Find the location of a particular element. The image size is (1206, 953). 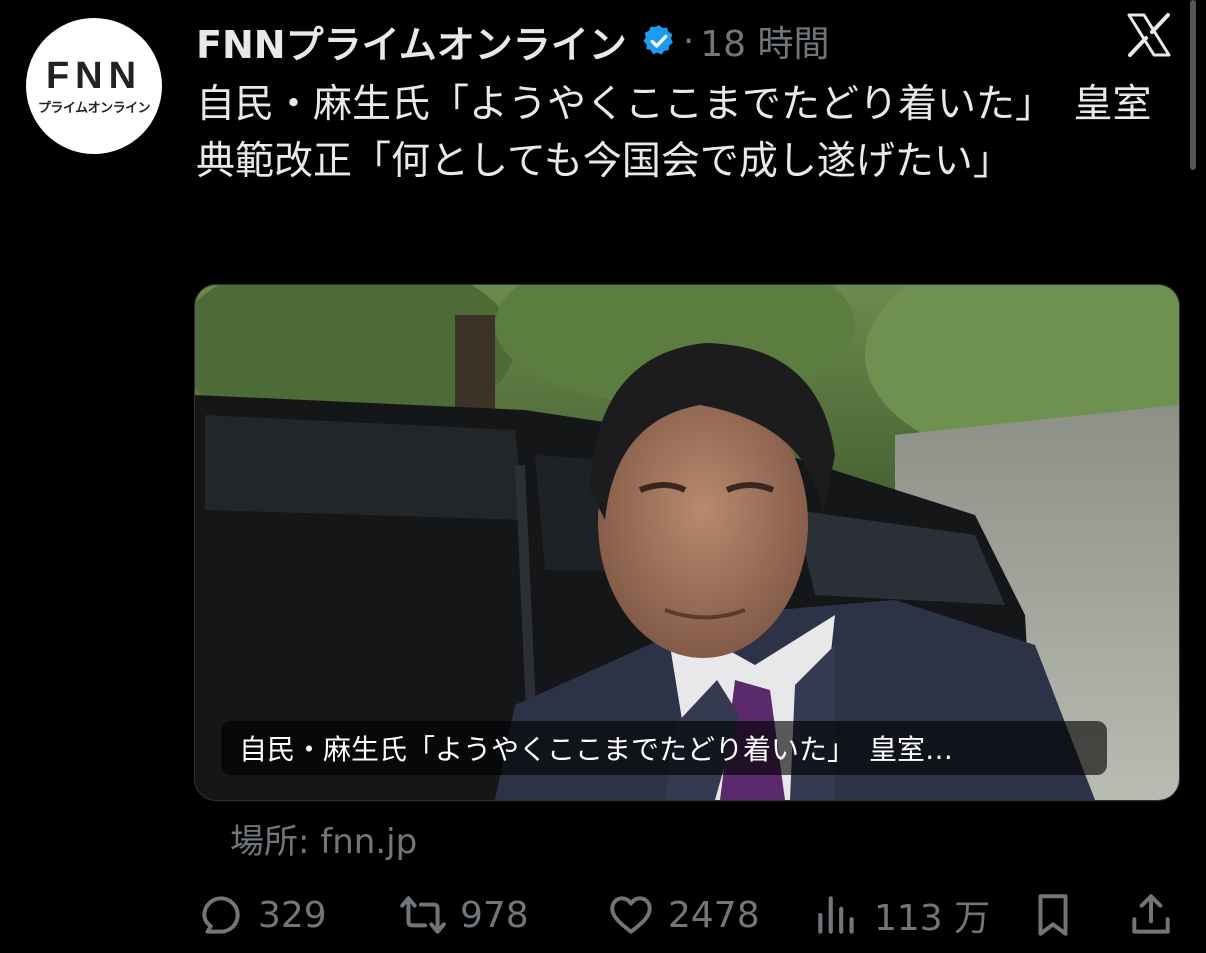

repost-count: 978 is located at coordinates (494, 915).